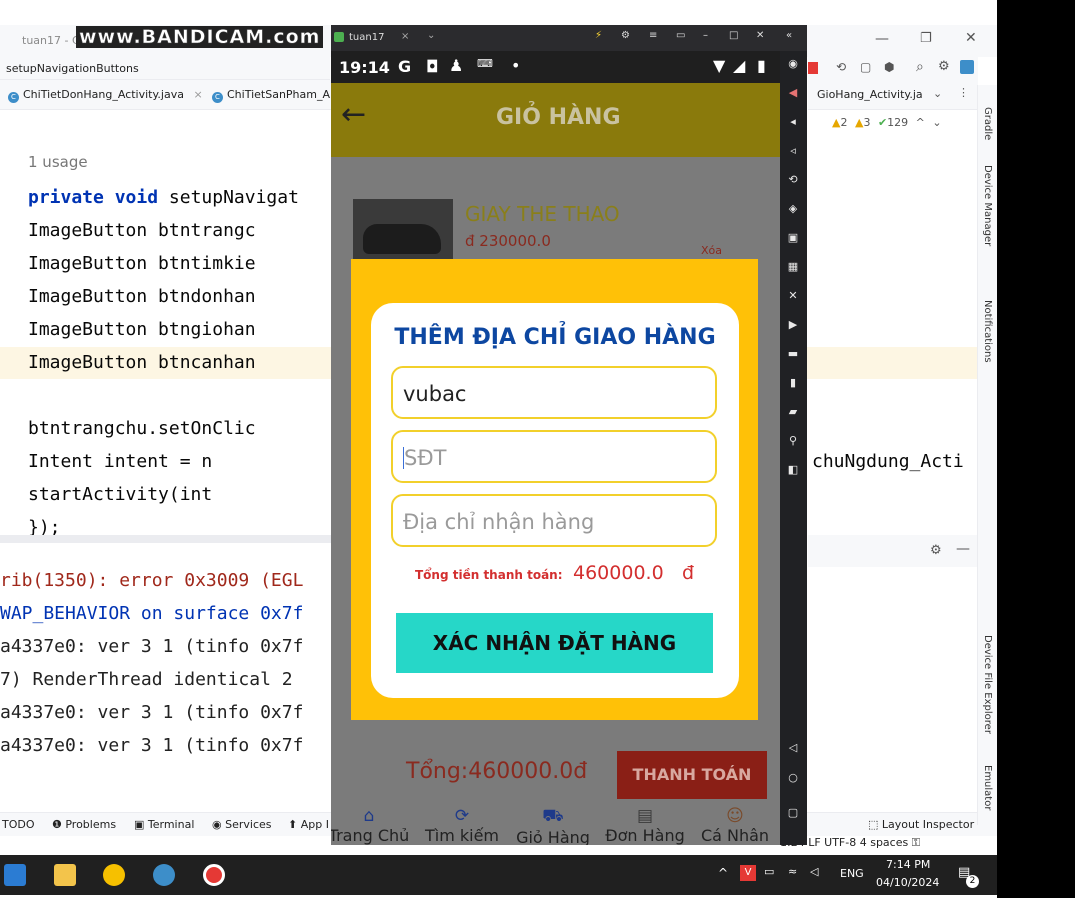  What do you see at coordinates (217, 97) in the screenshot?
I see `class-icon: C` at bounding box center [217, 97].